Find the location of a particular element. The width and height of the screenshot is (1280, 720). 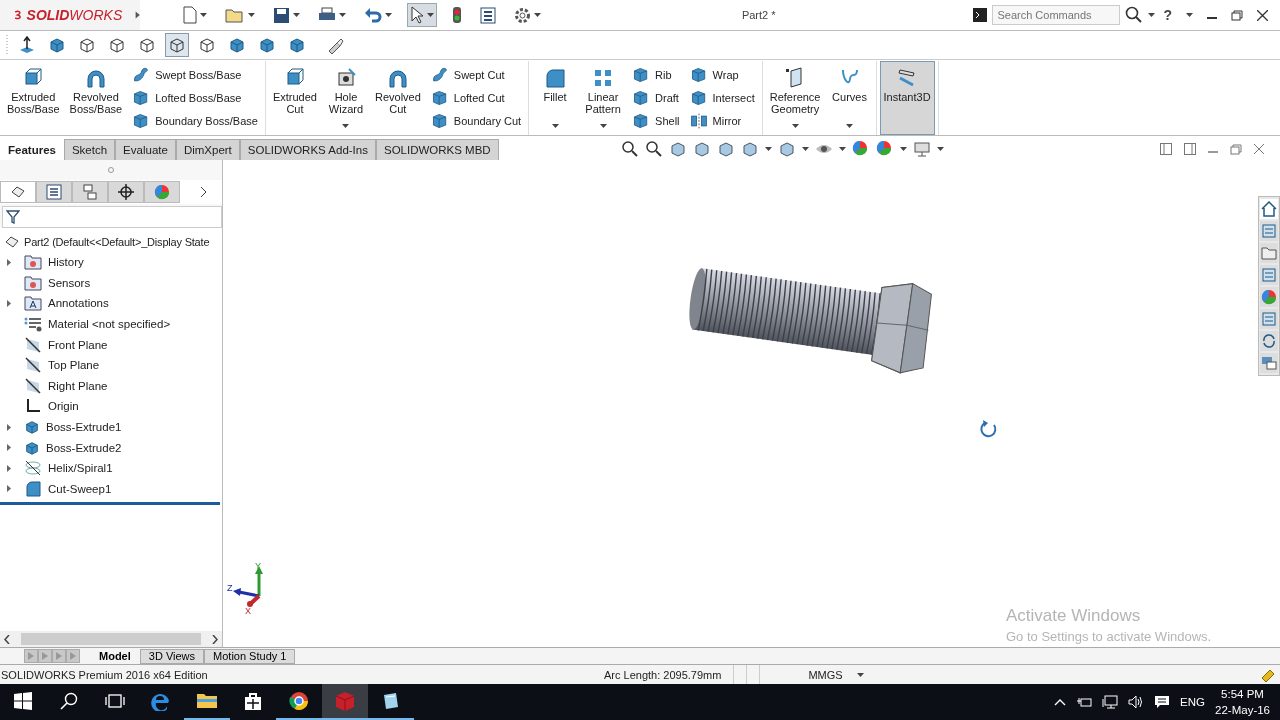

splitter-handle is located at coordinates (111, 170).